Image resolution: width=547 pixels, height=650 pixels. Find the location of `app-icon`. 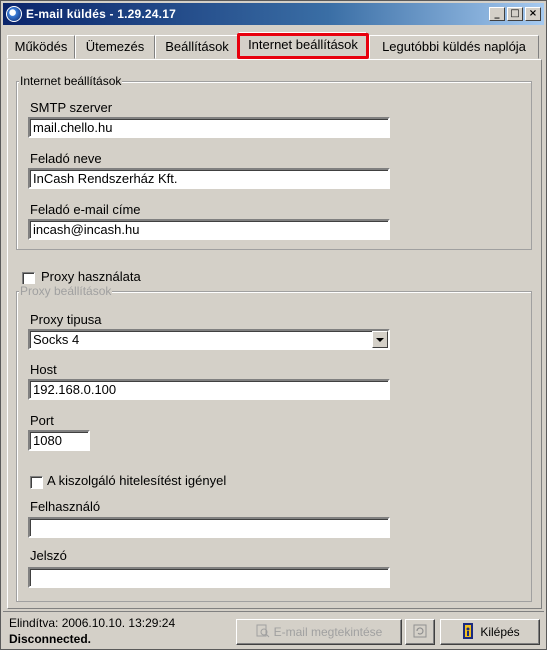

app-icon is located at coordinates (14, 14).